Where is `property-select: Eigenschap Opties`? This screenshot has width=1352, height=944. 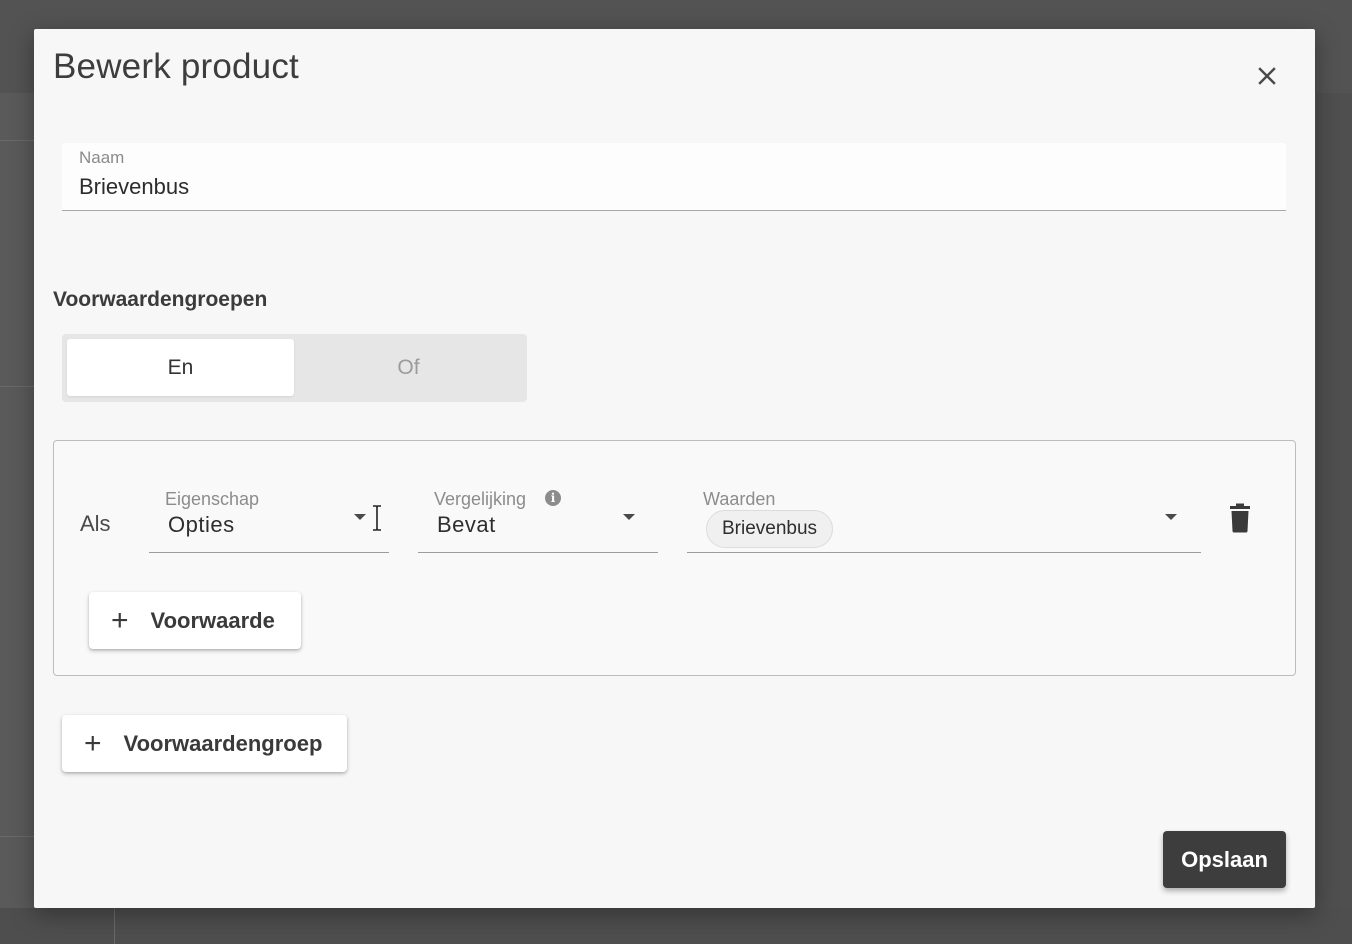 property-select: Eigenschap Opties is located at coordinates (269, 515).